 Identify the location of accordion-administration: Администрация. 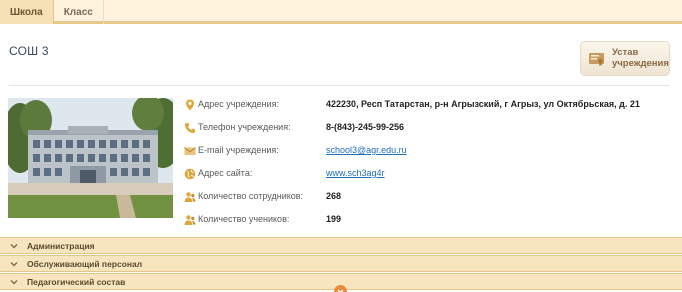
(341, 245).